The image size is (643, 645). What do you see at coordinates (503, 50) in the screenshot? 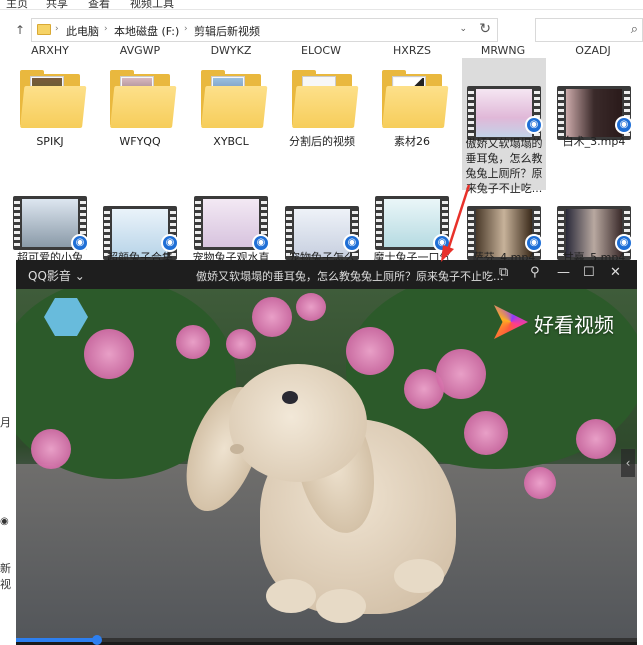
I see `file-label: MRWNG` at bounding box center [503, 50].